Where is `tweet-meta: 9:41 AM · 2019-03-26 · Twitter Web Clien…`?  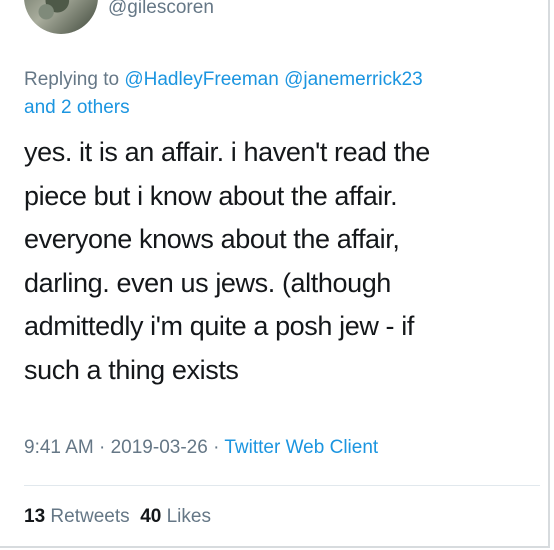
tweet-meta: 9:41 AM · 2019-03-26 · Twitter Web Clien… is located at coordinates (201, 448).